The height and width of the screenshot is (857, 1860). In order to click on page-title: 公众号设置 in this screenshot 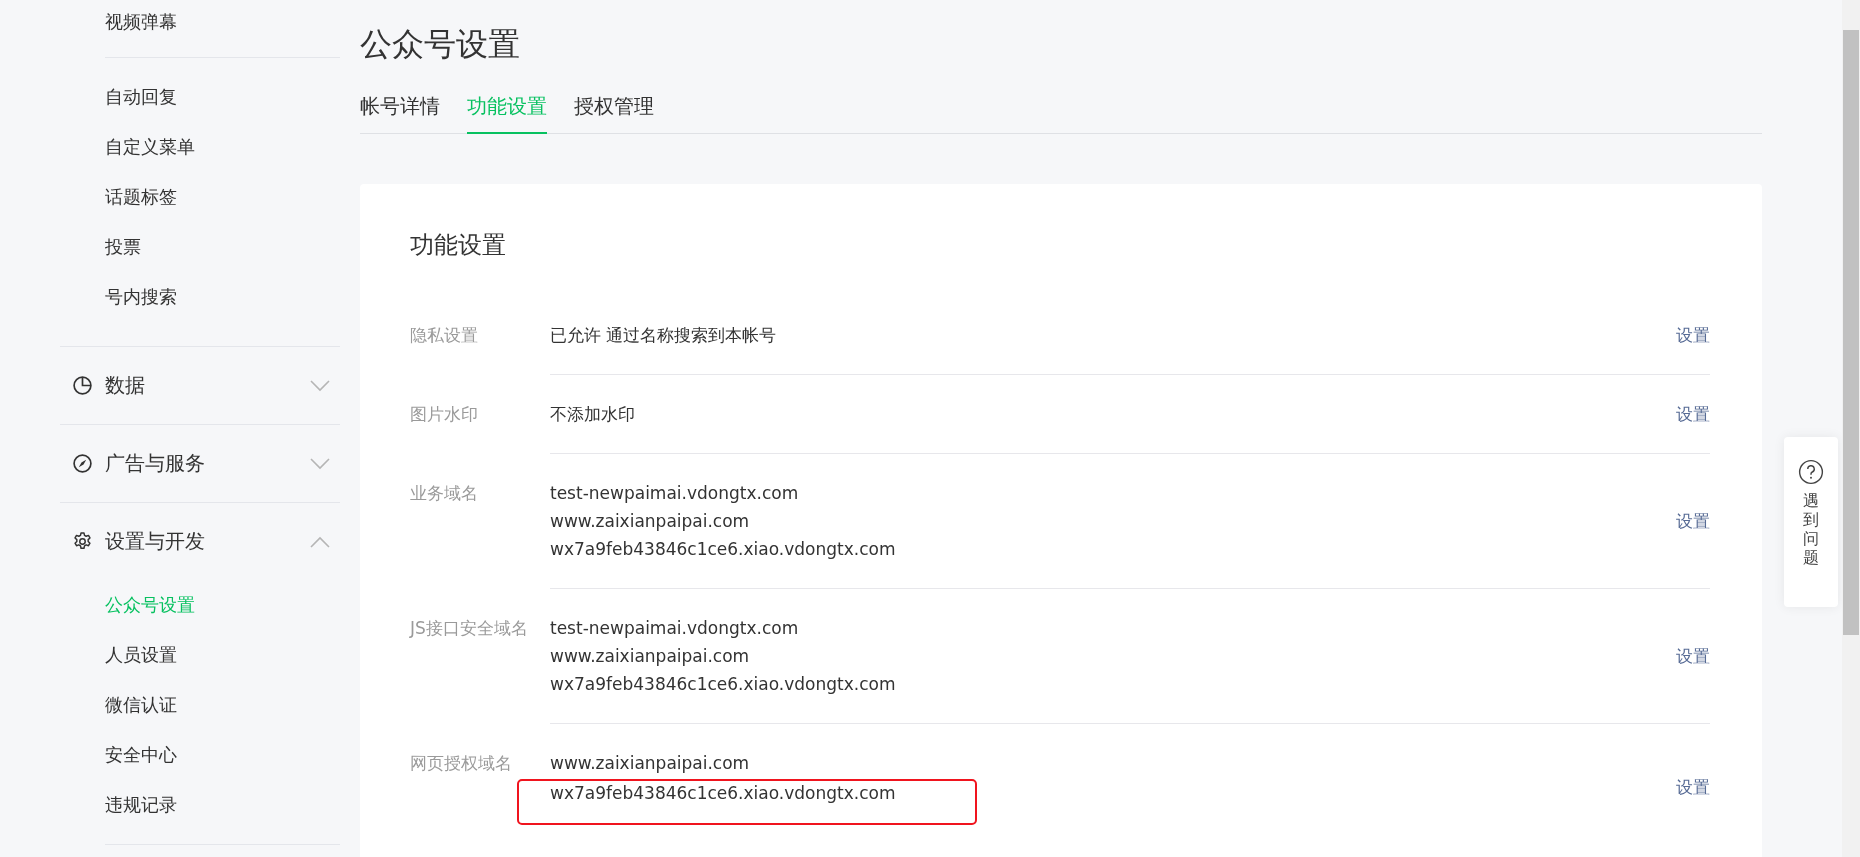, I will do `click(440, 44)`.